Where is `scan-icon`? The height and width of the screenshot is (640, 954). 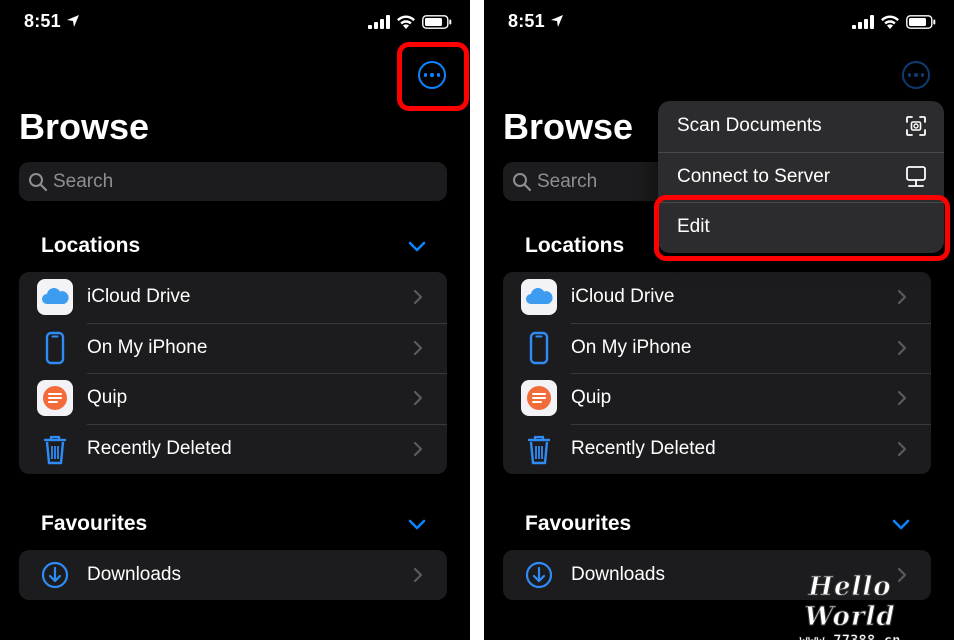
scan-icon is located at coordinates (916, 126).